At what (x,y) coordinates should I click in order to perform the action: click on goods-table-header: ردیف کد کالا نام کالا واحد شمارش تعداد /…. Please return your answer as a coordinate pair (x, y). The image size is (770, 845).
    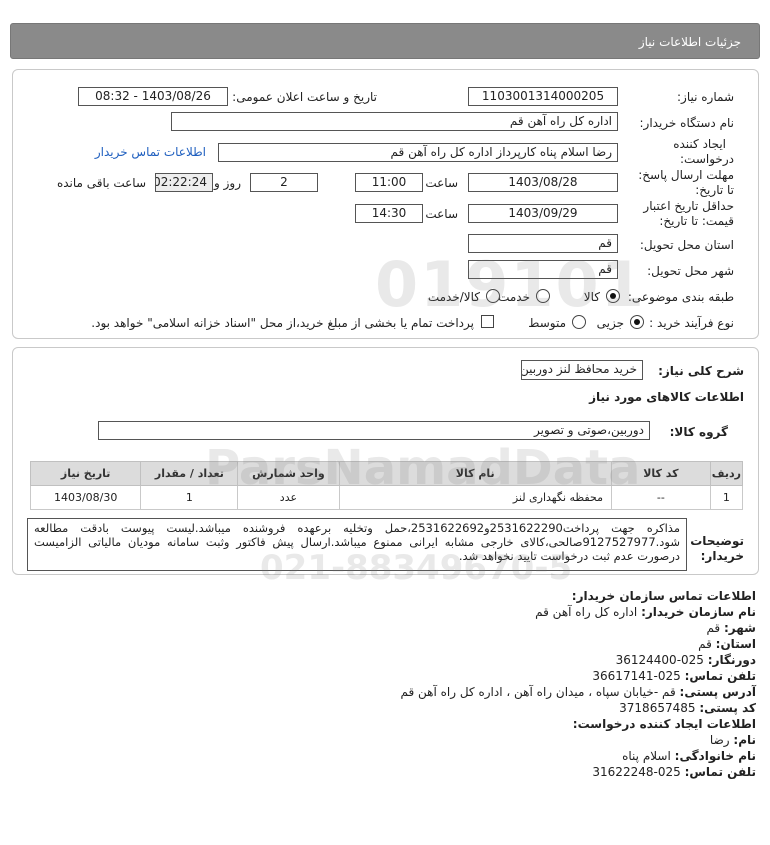
    Looking at the image, I should click on (386, 473).